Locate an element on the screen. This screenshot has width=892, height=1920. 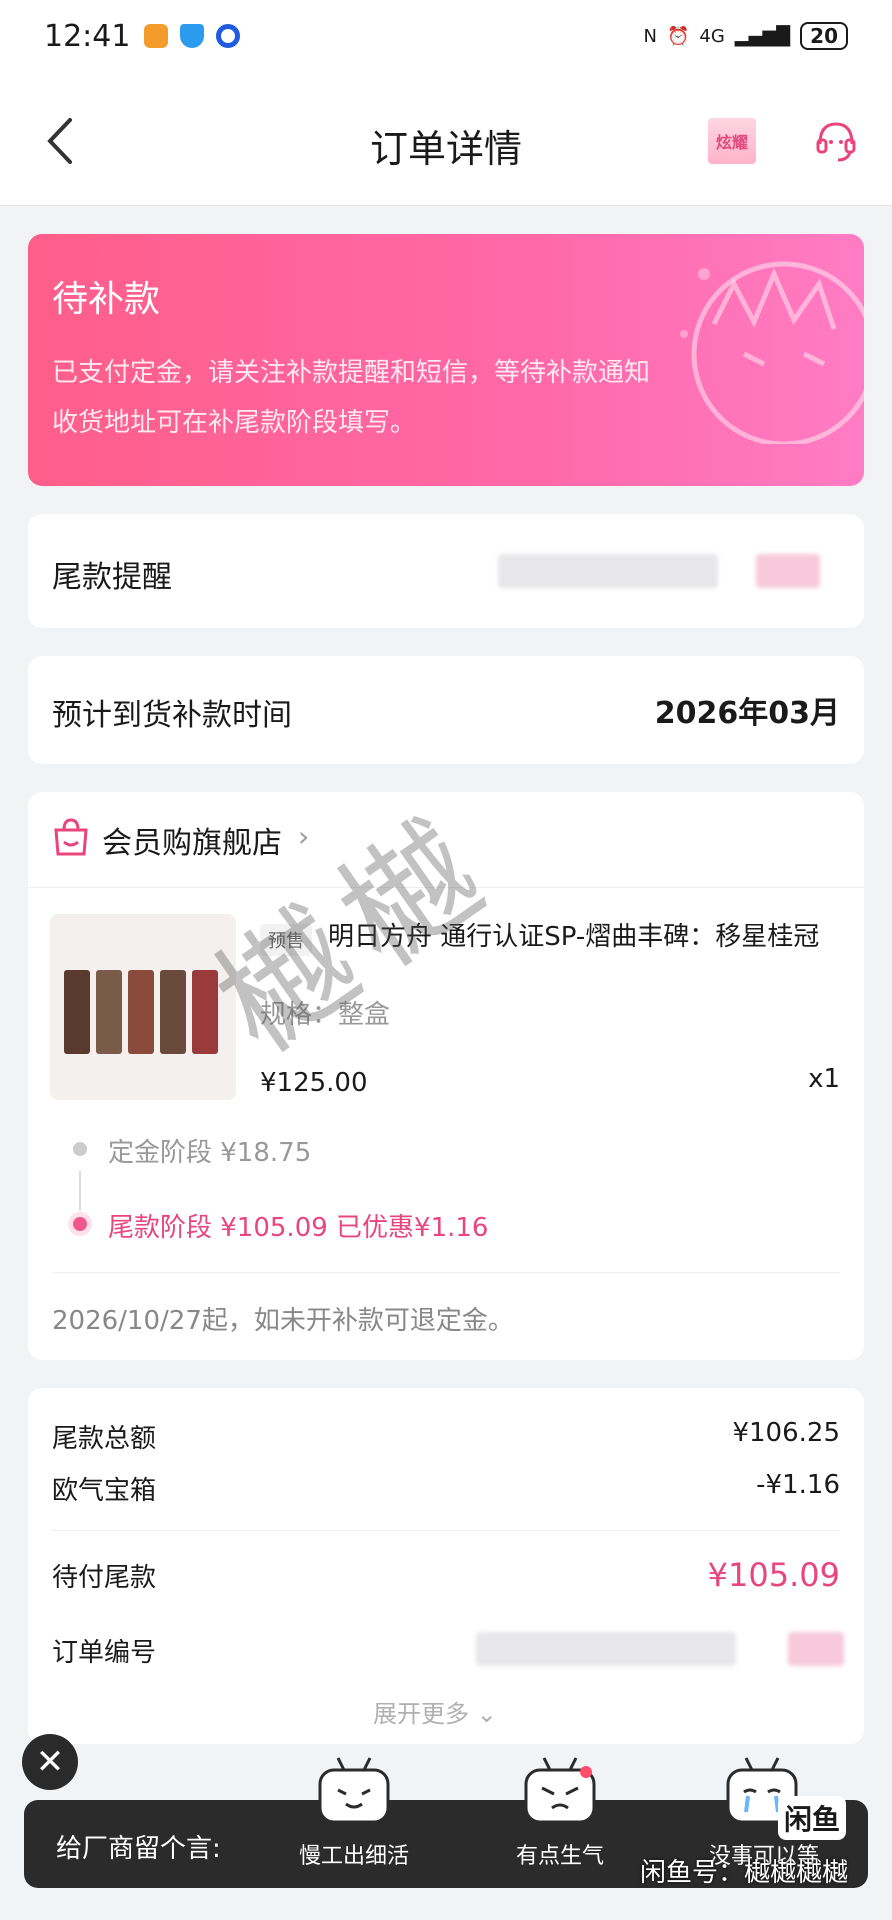
show-off-button: 炫耀 is located at coordinates (732, 141).